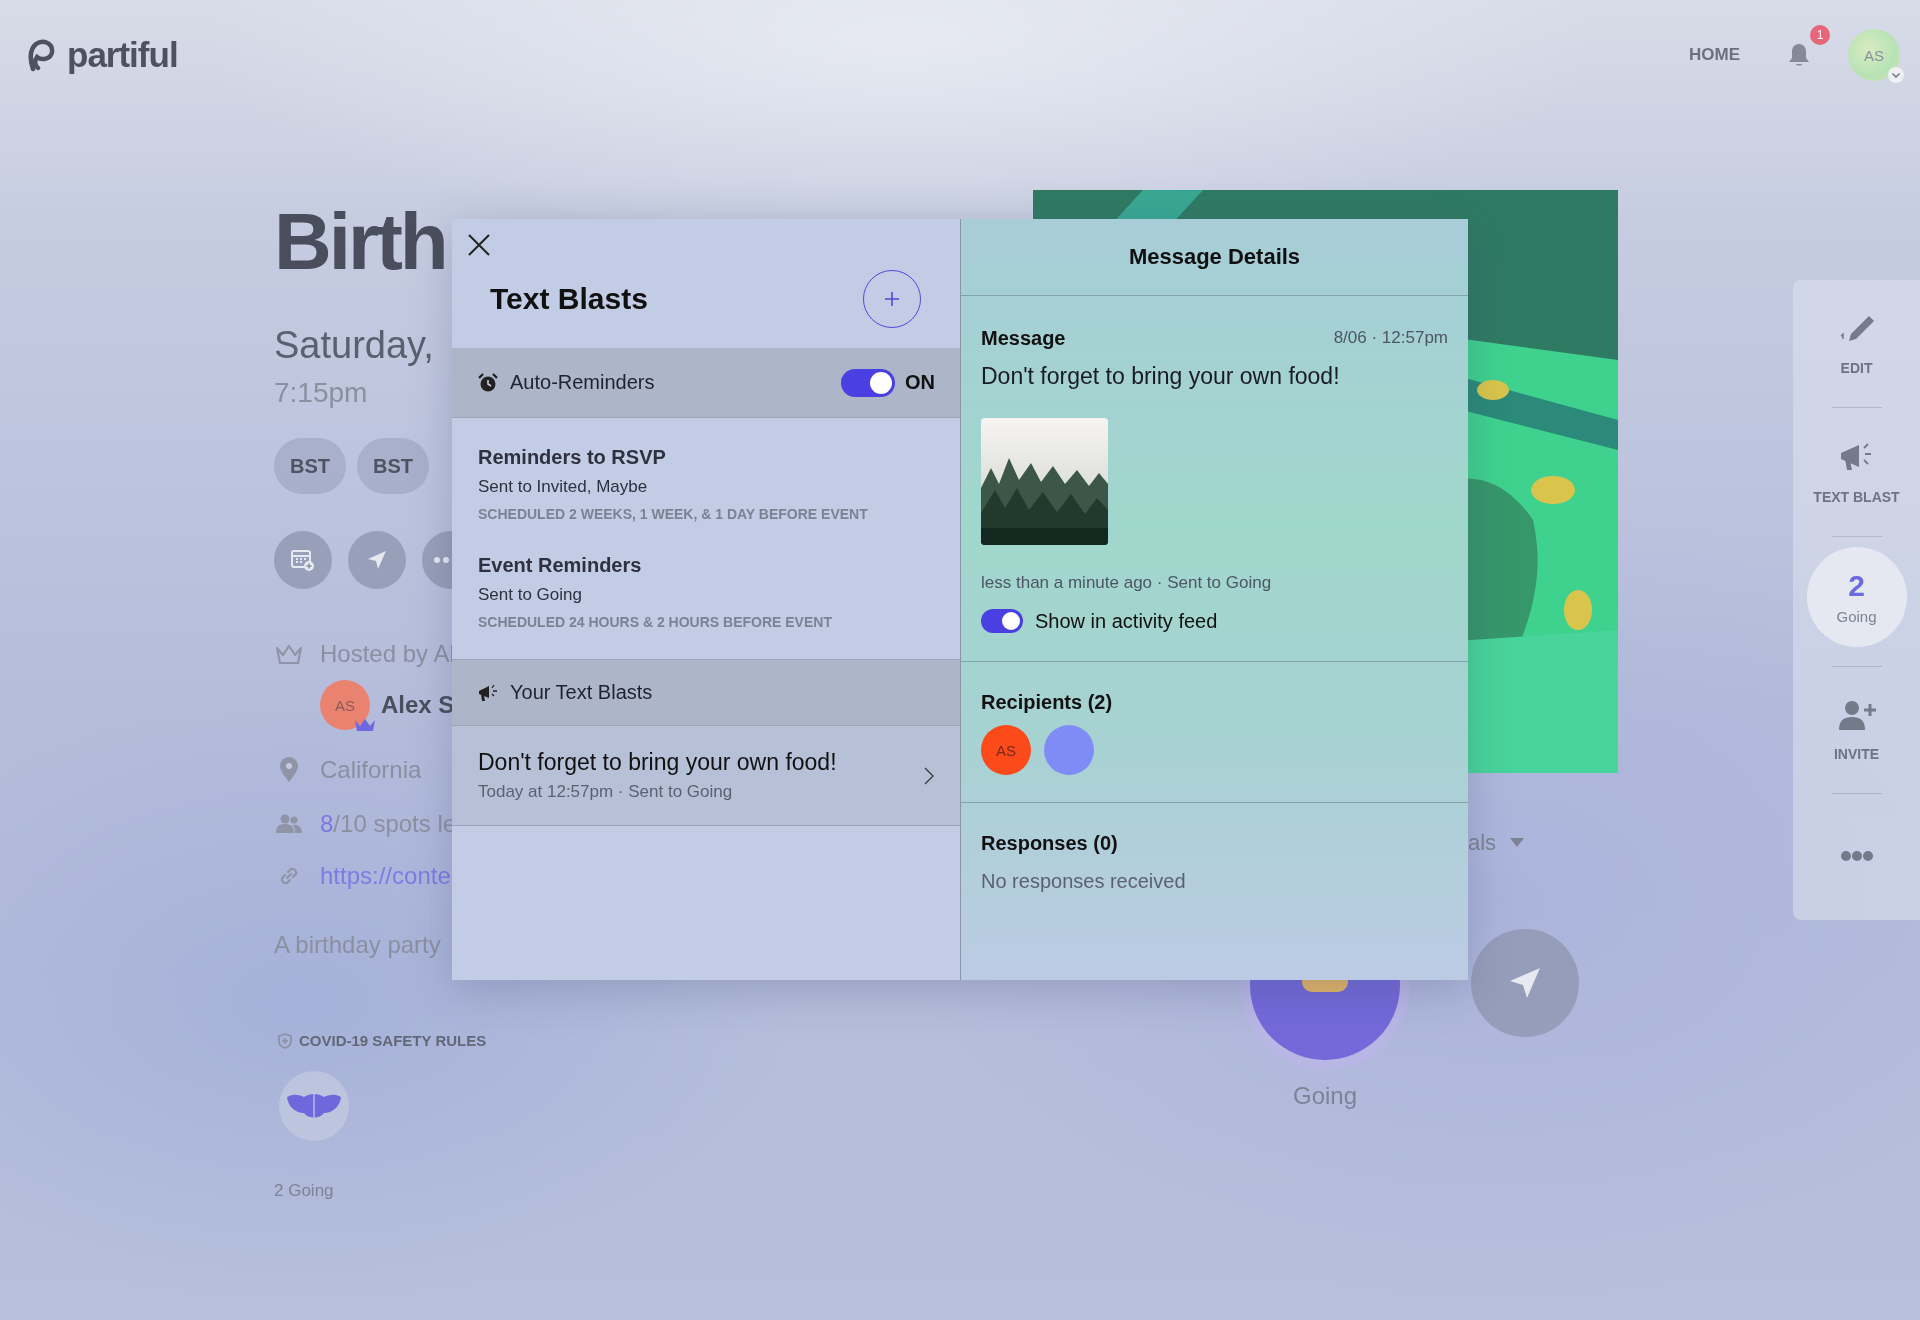 The width and height of the screenshot is (1920, 1320). Describe the element at coordinates (563, 487) in the screenshot. I see `reminder-audience: Sent to Invited, Maybe` at that location.